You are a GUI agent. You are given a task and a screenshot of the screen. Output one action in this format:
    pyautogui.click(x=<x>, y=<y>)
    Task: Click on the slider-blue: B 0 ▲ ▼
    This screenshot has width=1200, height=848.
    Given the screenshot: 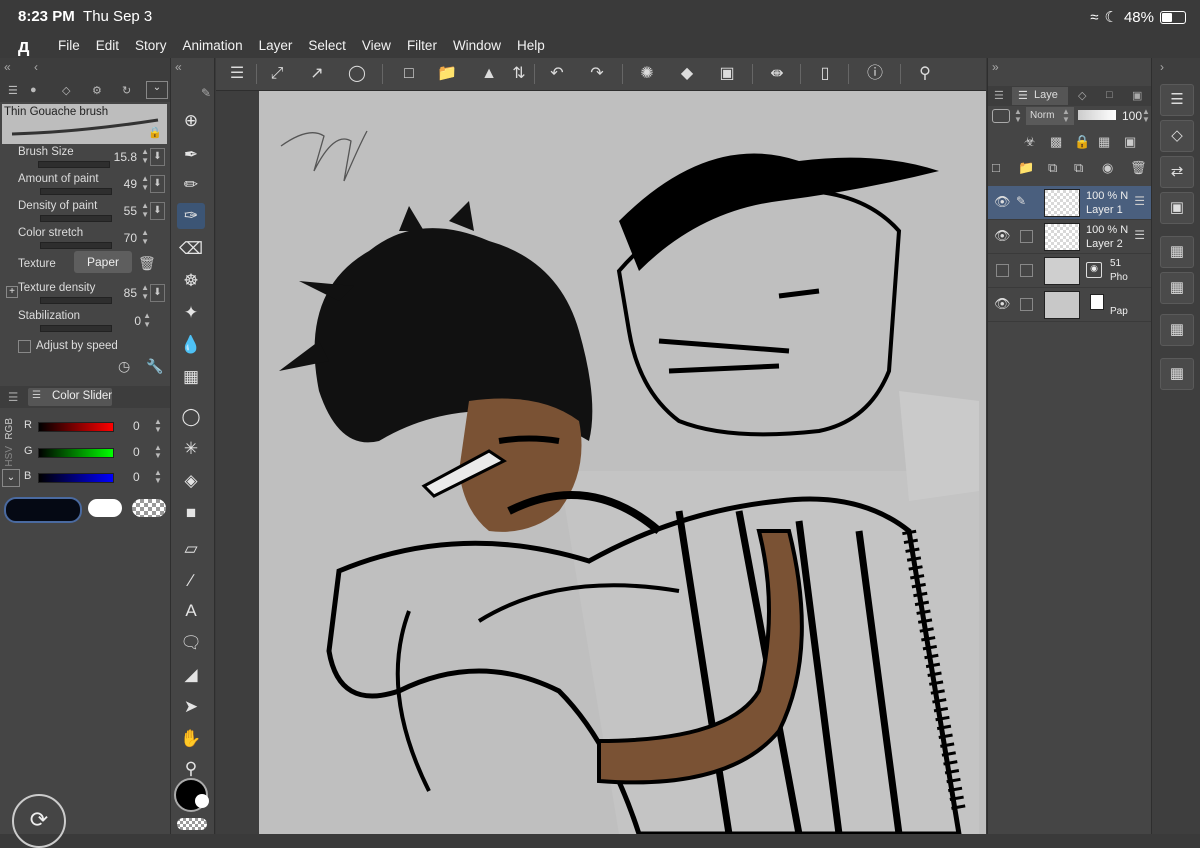 What is the action you would take?
    pyautogui.click(x=92, y=480)
    